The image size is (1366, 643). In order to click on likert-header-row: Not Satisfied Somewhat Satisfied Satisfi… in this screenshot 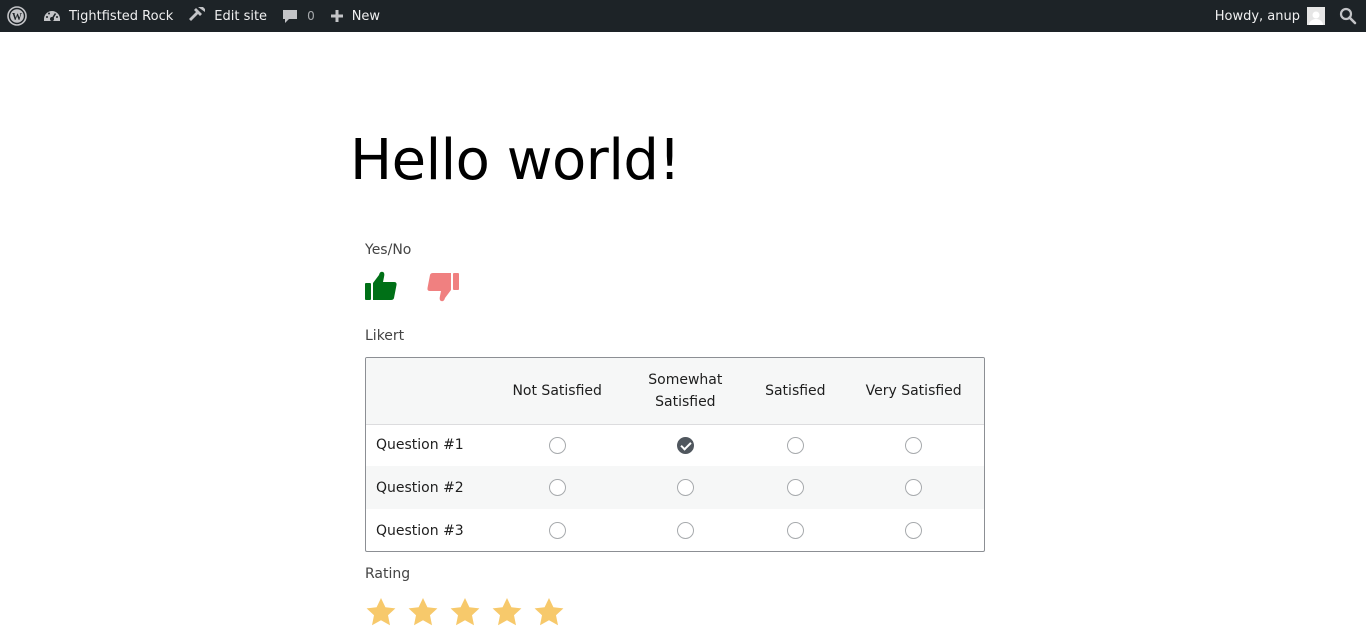, I will do `click(675, 391)`.